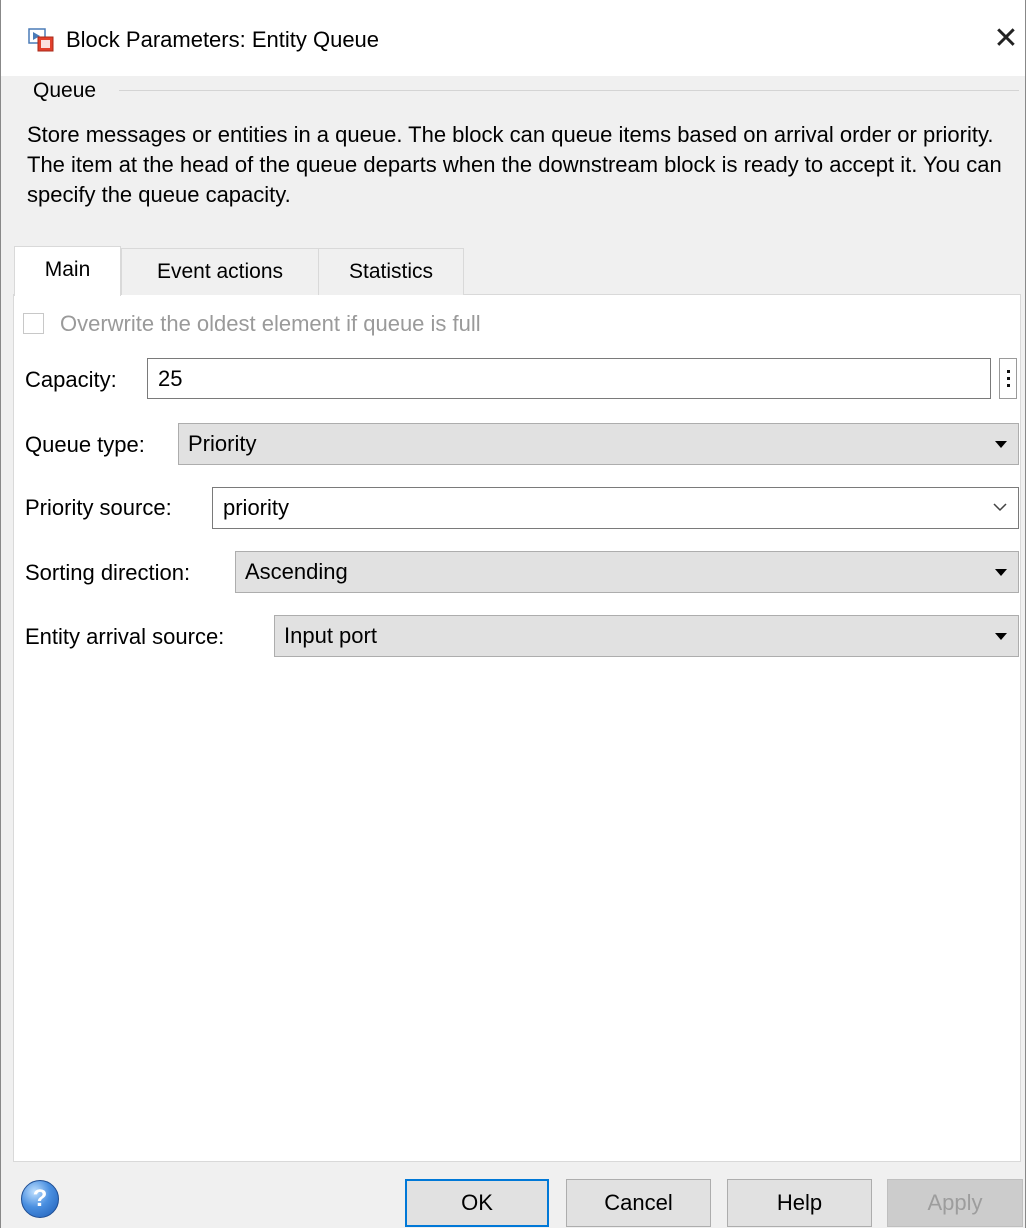  What do you see at coordinates (955, 1203) in the screenshot?
I see `apply-button: Apply` at bounding box center [955, 1203].